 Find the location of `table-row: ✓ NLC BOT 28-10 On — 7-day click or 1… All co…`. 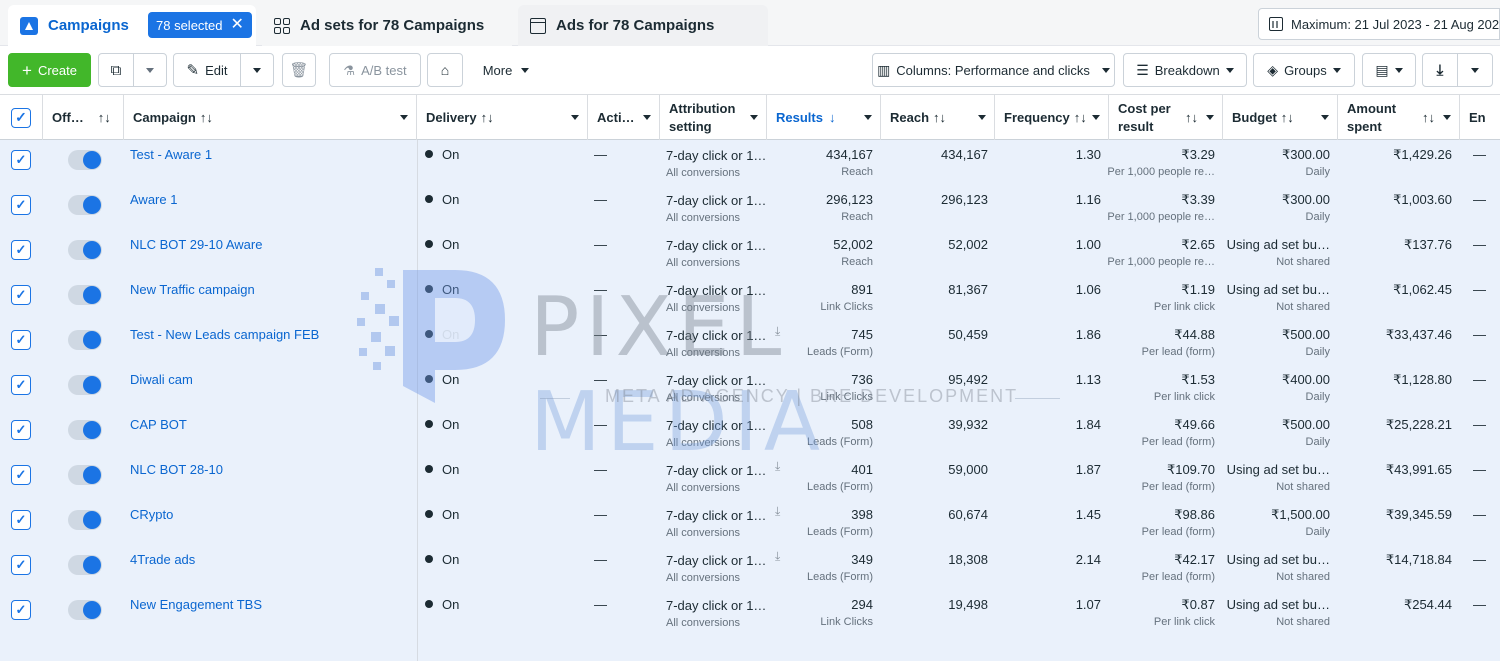

table-row: ✓ NLC BOT 28-10 On — 7-day click or 1… All co… is located at coordinates (750, 477).